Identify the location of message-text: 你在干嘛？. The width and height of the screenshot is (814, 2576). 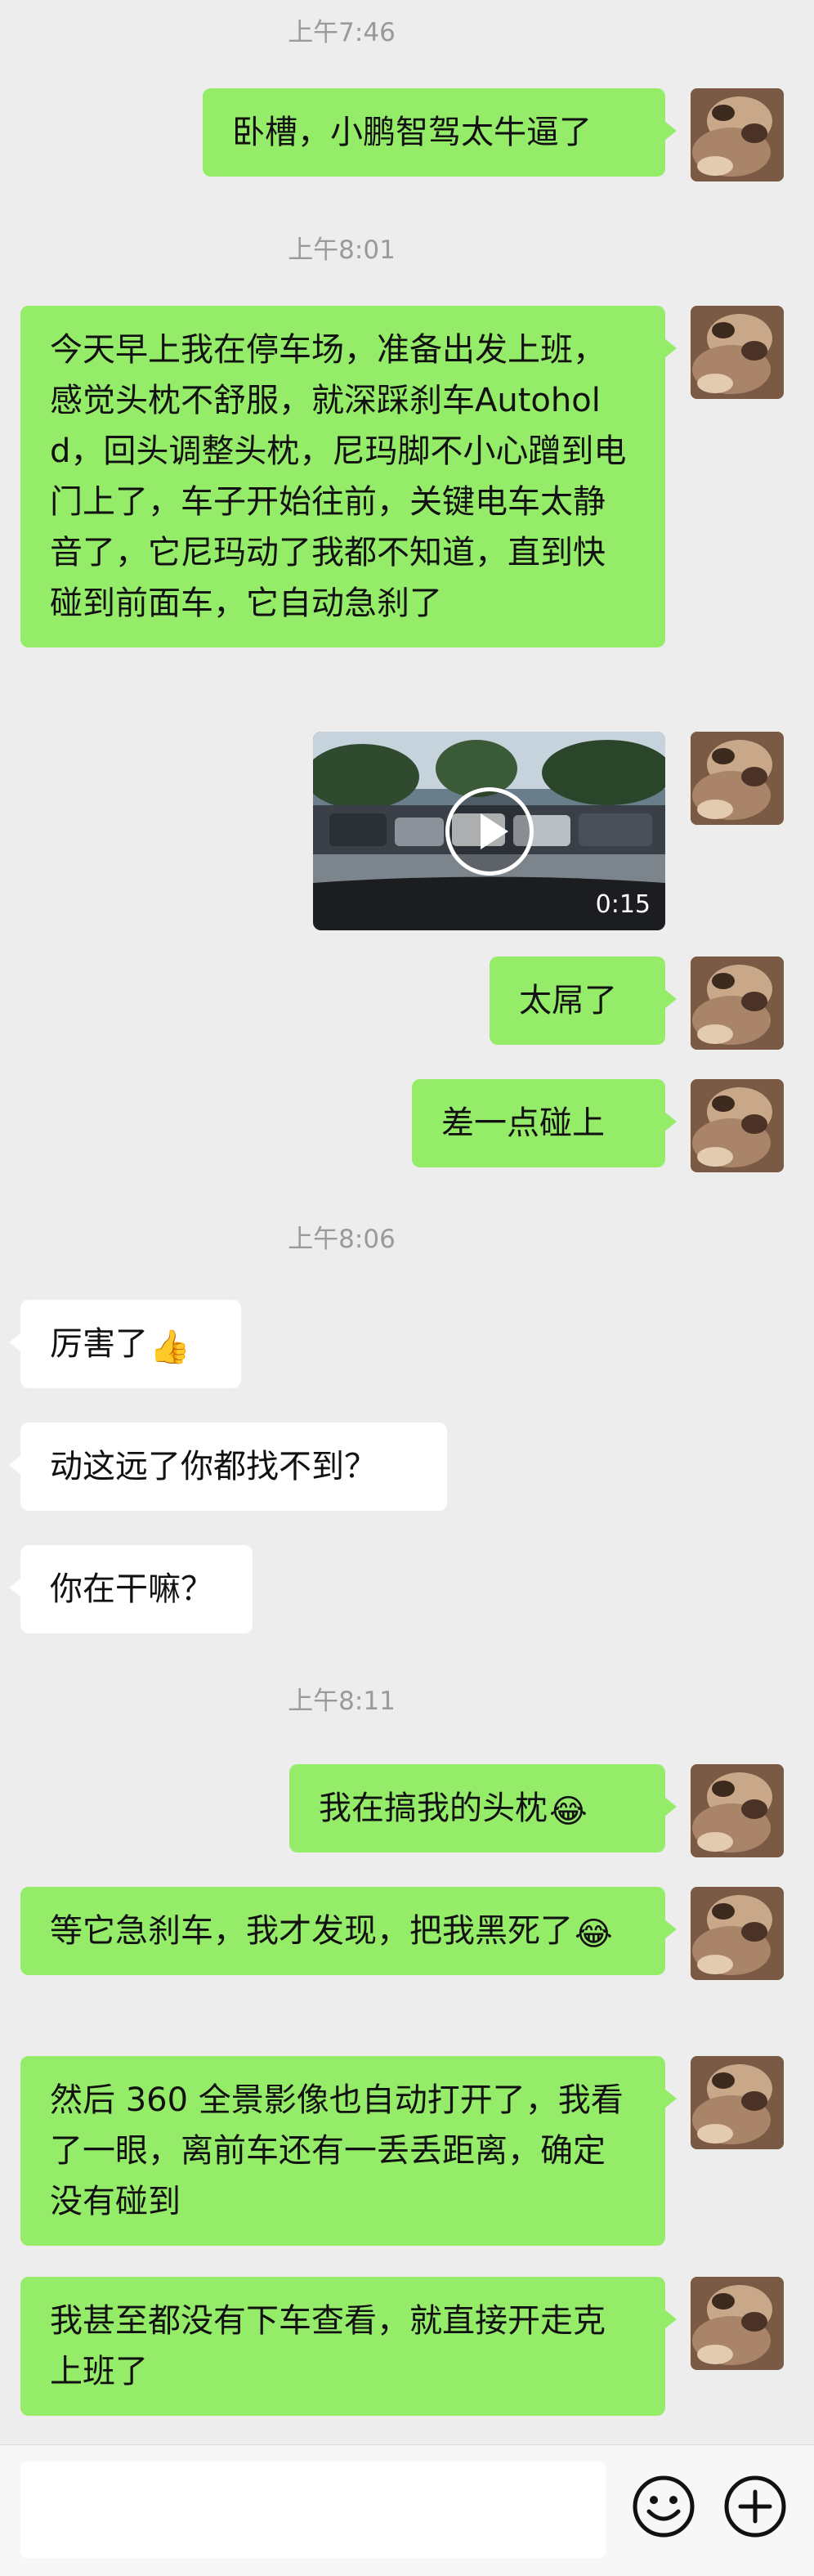
(131, 1589).